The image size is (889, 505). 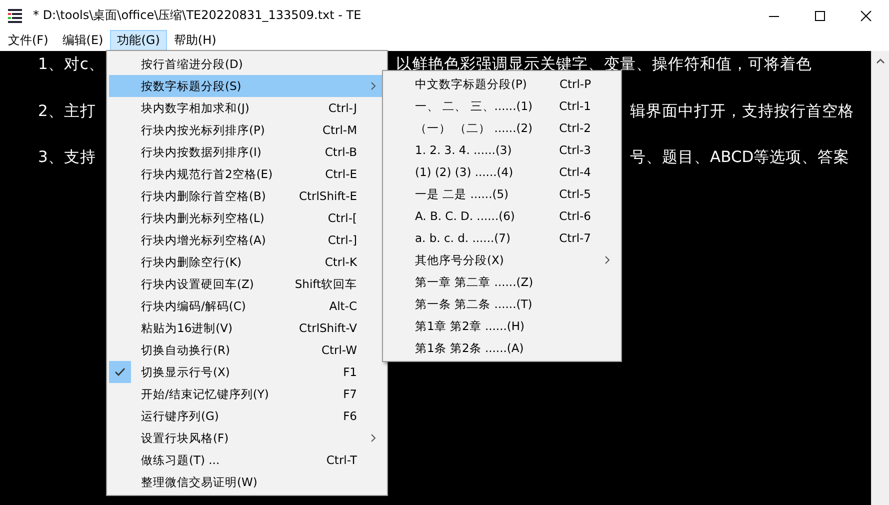 What do you see at coordinates (247, 372) in the screenshot?
I see `menu-item: 切换显示行号(X) F1` at bounding box center [247, 372].